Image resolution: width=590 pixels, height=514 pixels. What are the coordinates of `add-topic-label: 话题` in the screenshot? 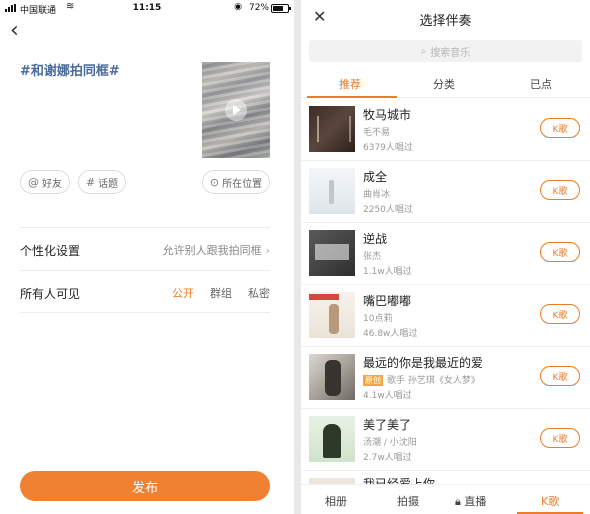 It's located at (108, 184).